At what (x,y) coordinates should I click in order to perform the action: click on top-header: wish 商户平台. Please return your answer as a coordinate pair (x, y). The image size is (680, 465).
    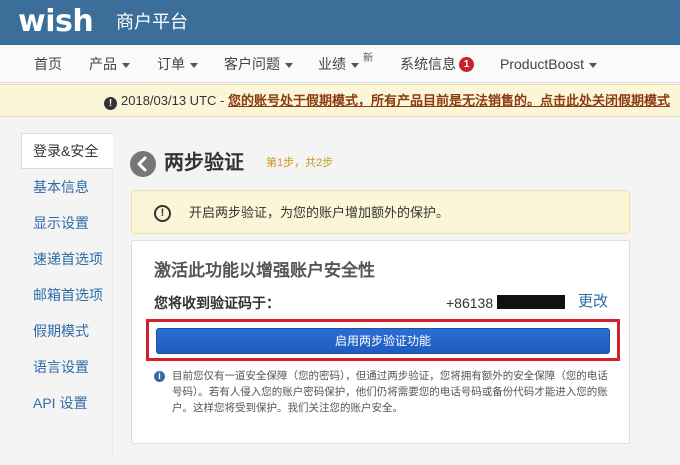
    Looking at the image, I should click on (340, 22).